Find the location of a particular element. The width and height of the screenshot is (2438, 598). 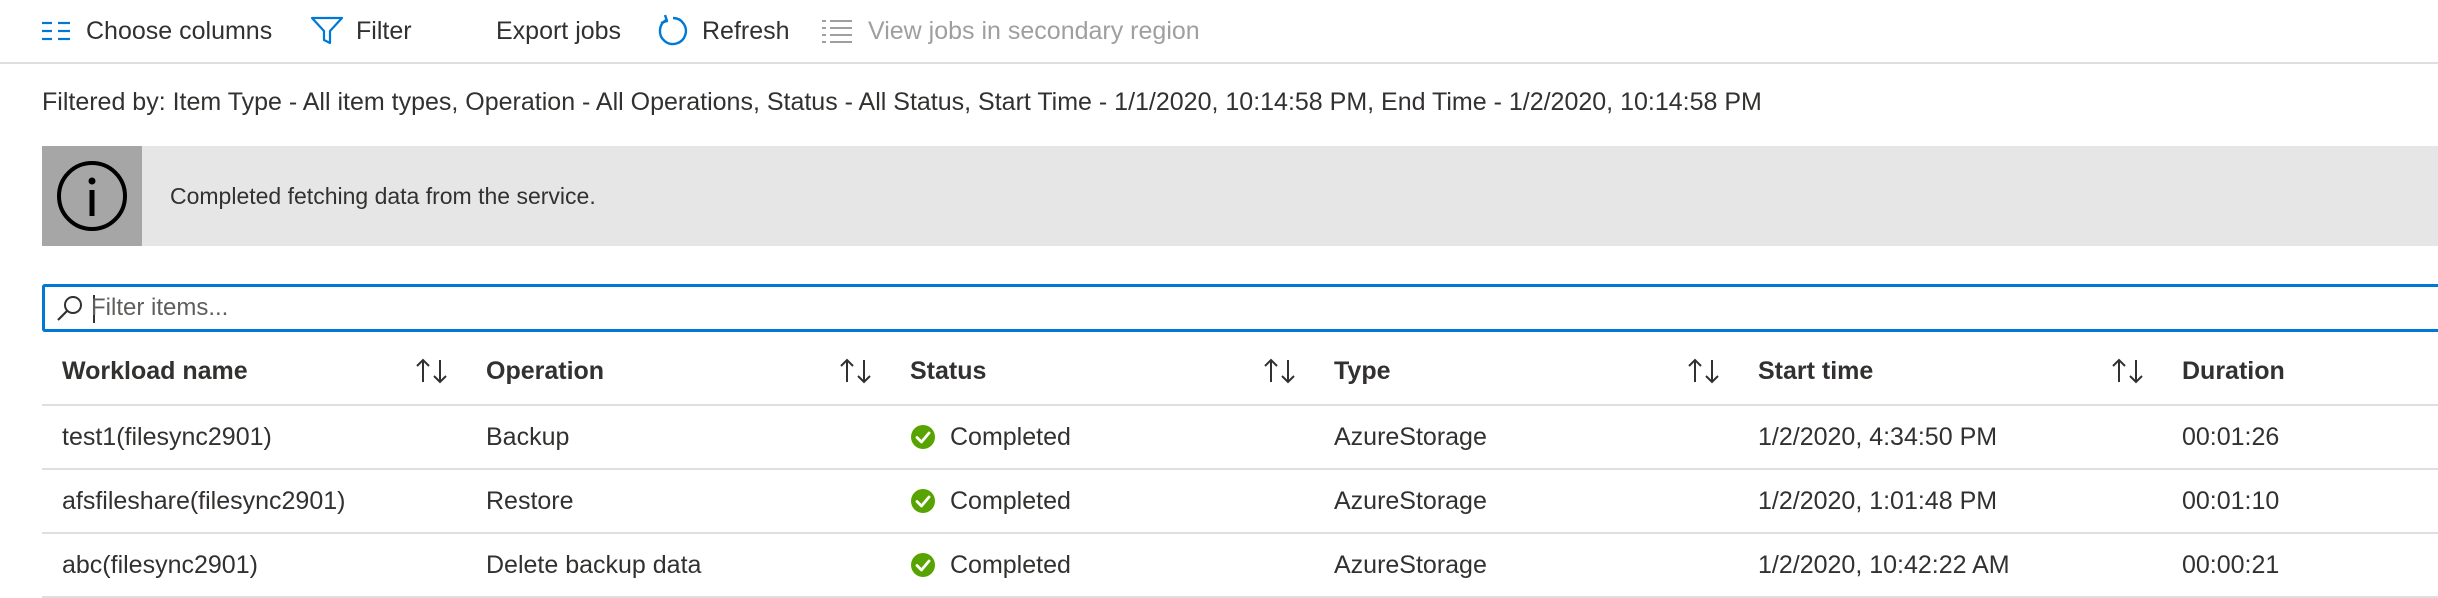

duration-cell: 00:00:21 is located at coordinates (2231, 564).